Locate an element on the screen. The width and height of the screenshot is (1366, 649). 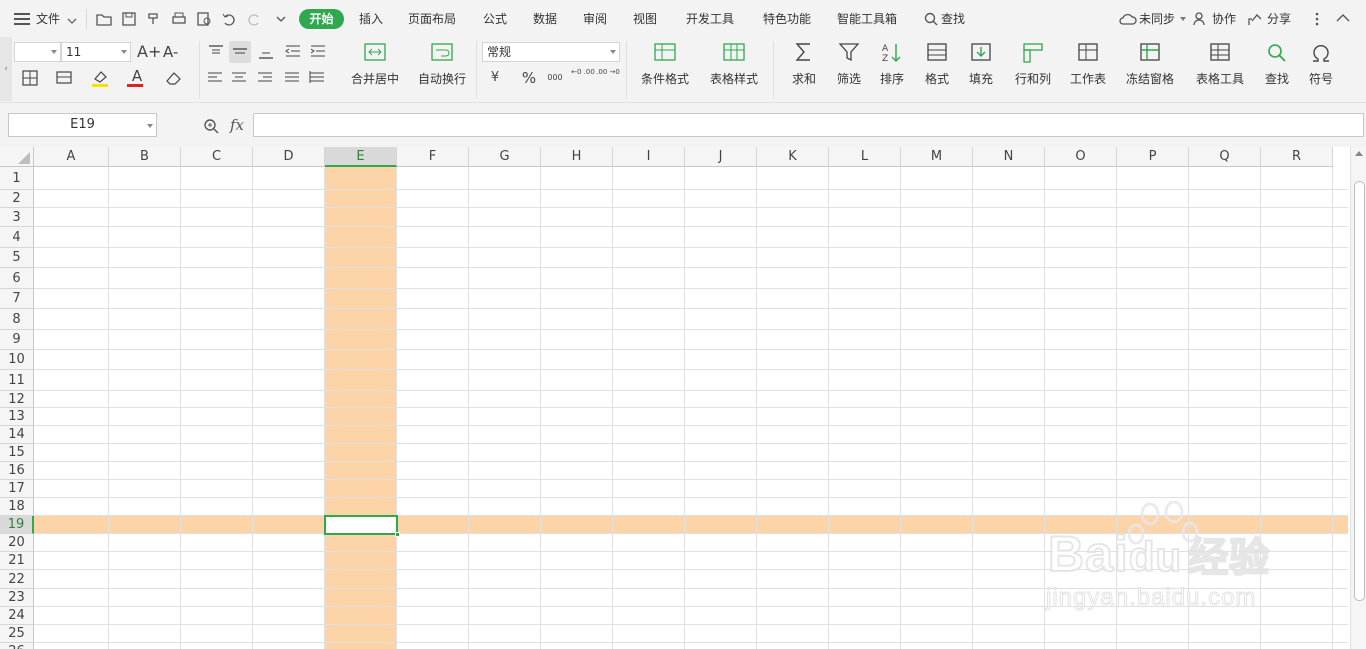
zoom-formula-icon is located at coordinates (211, 126).